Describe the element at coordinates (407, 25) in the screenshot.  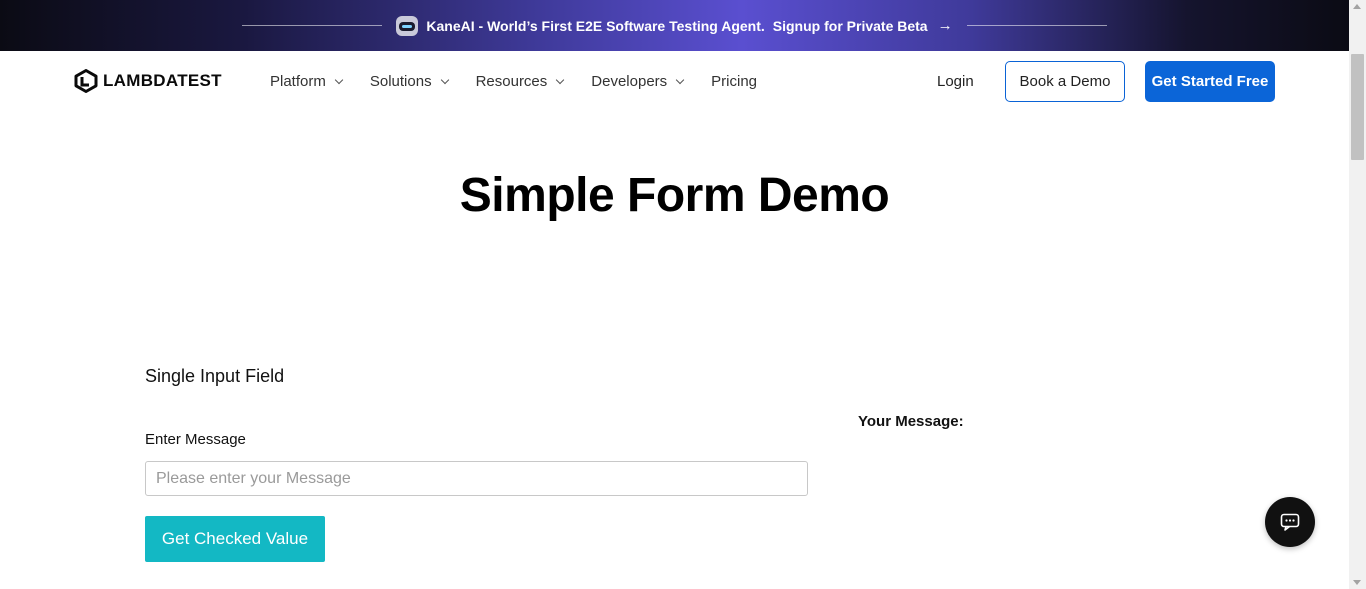
I see `kaneai-robot-icon` at that location.